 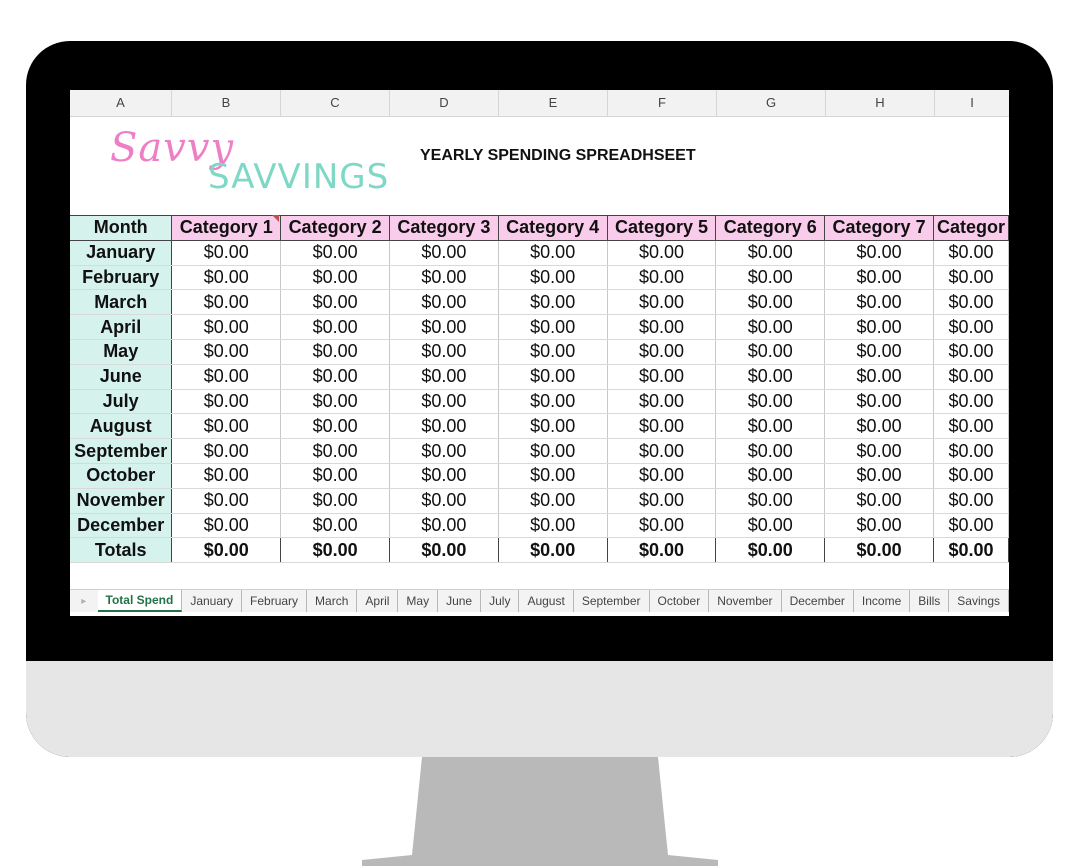 What do you see at coordinates (500, 601) in the screenshot?
I see `sheet-tab-july: July` at bounding box center [500, 601].